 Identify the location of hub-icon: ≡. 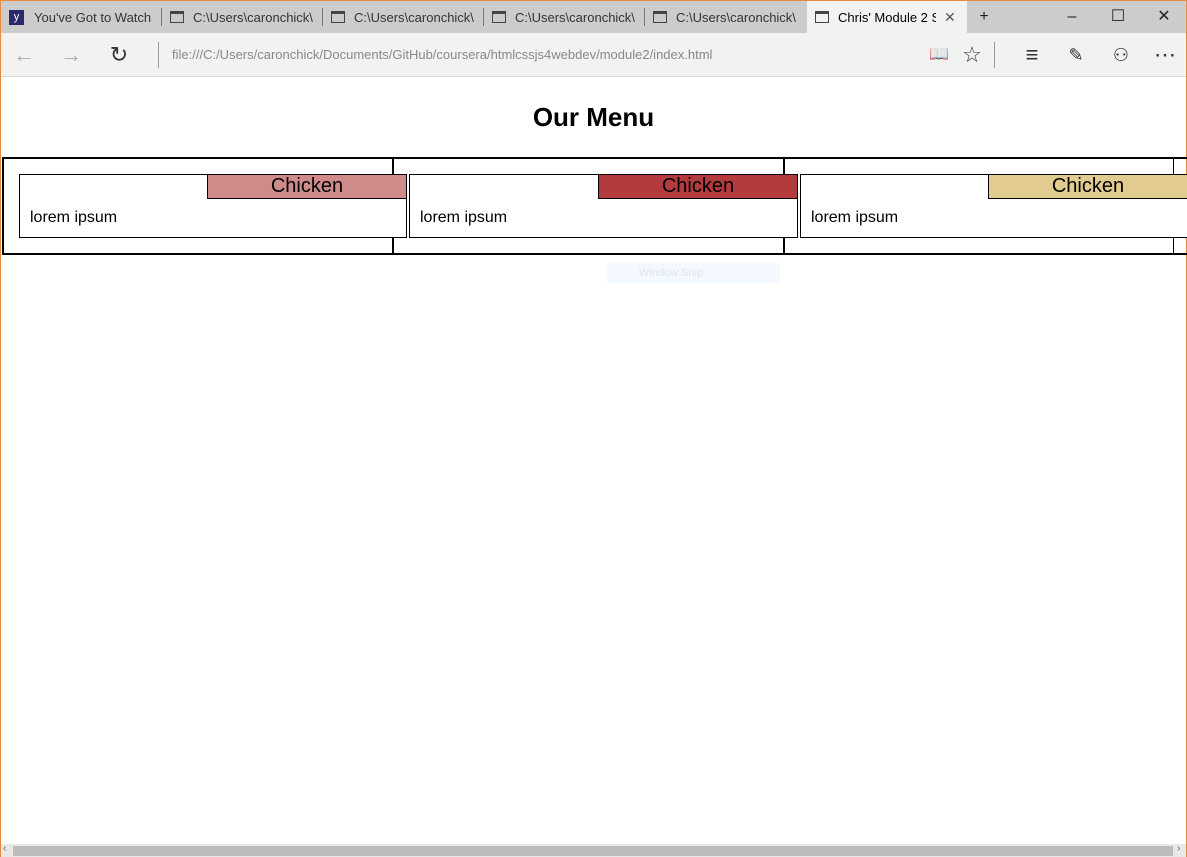
(1032, 55).